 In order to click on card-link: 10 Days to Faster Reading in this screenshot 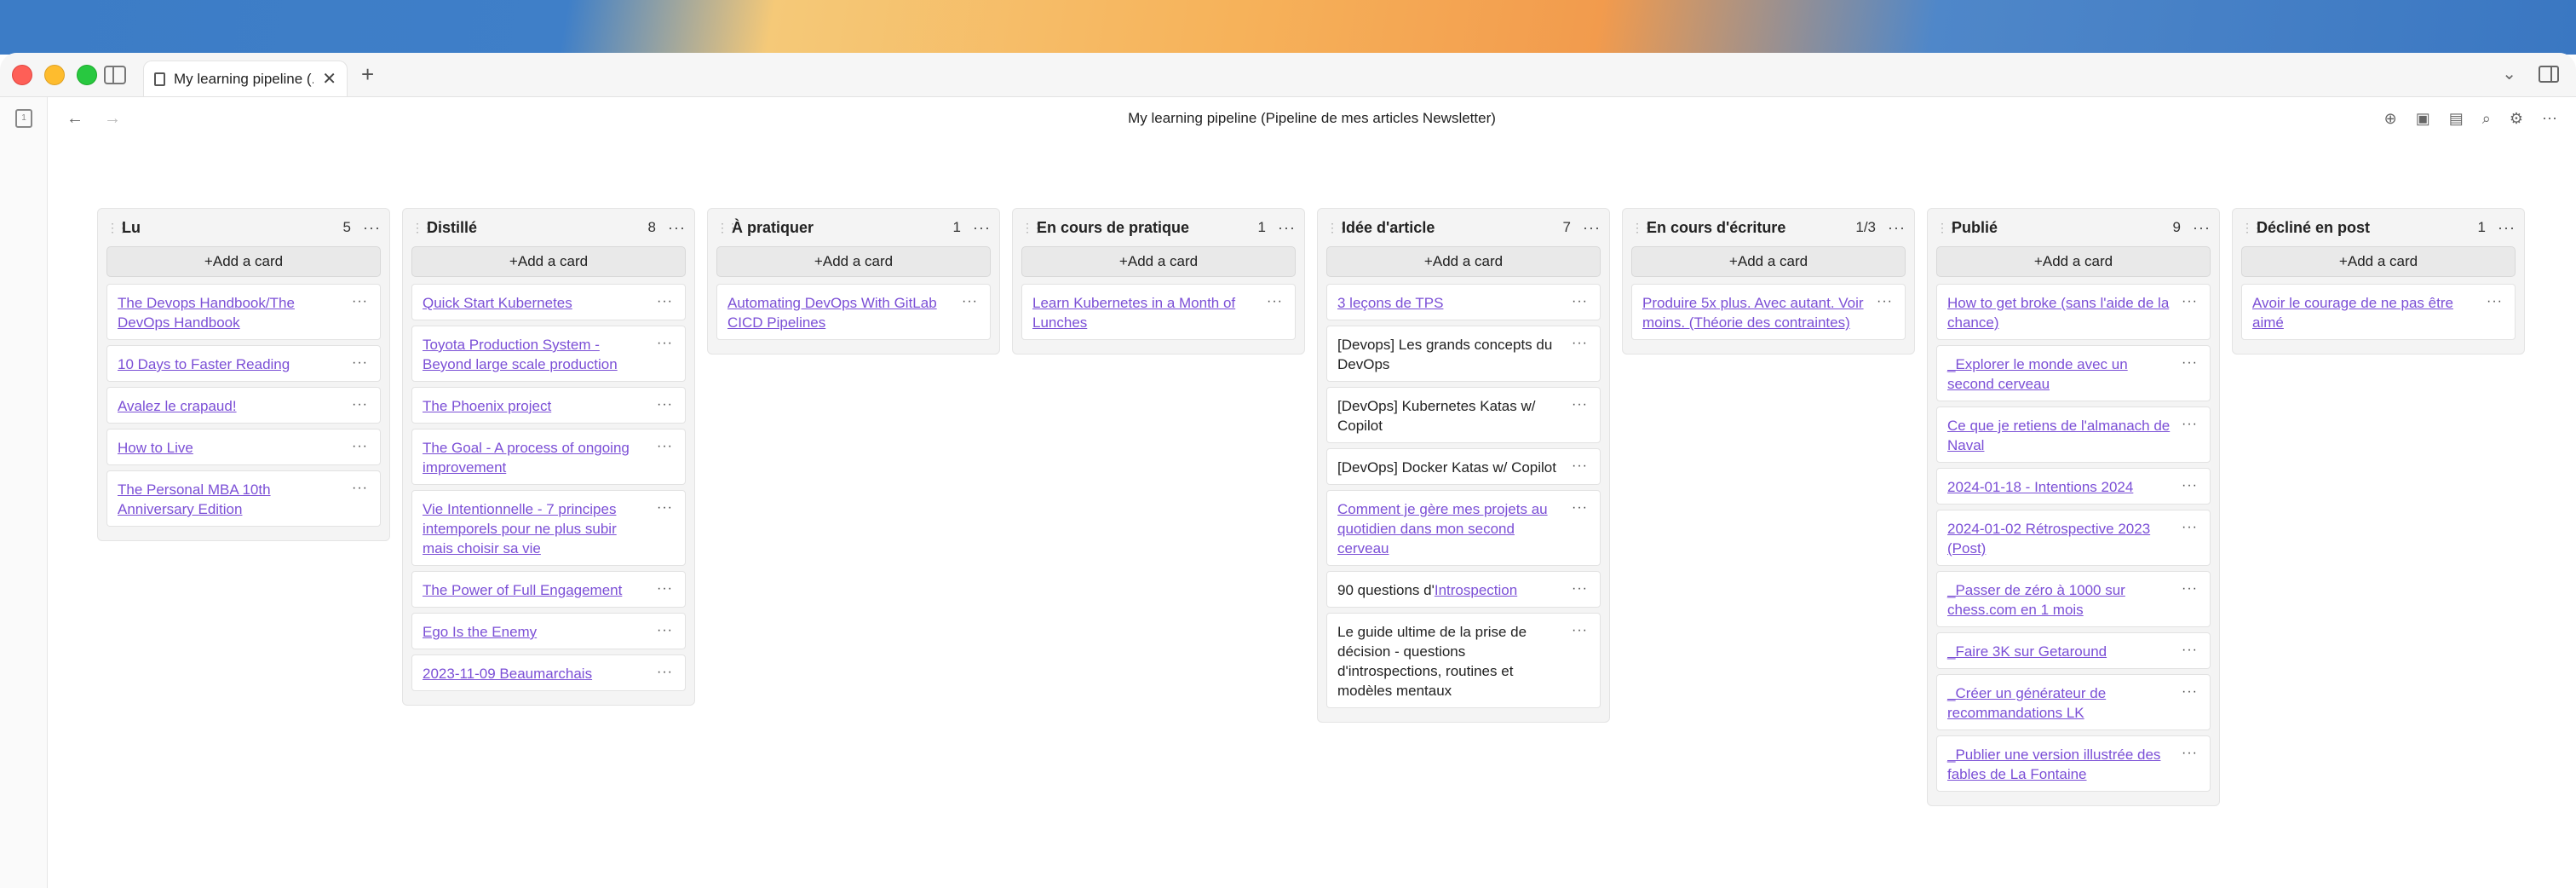, I will do `click(204, 364)`.